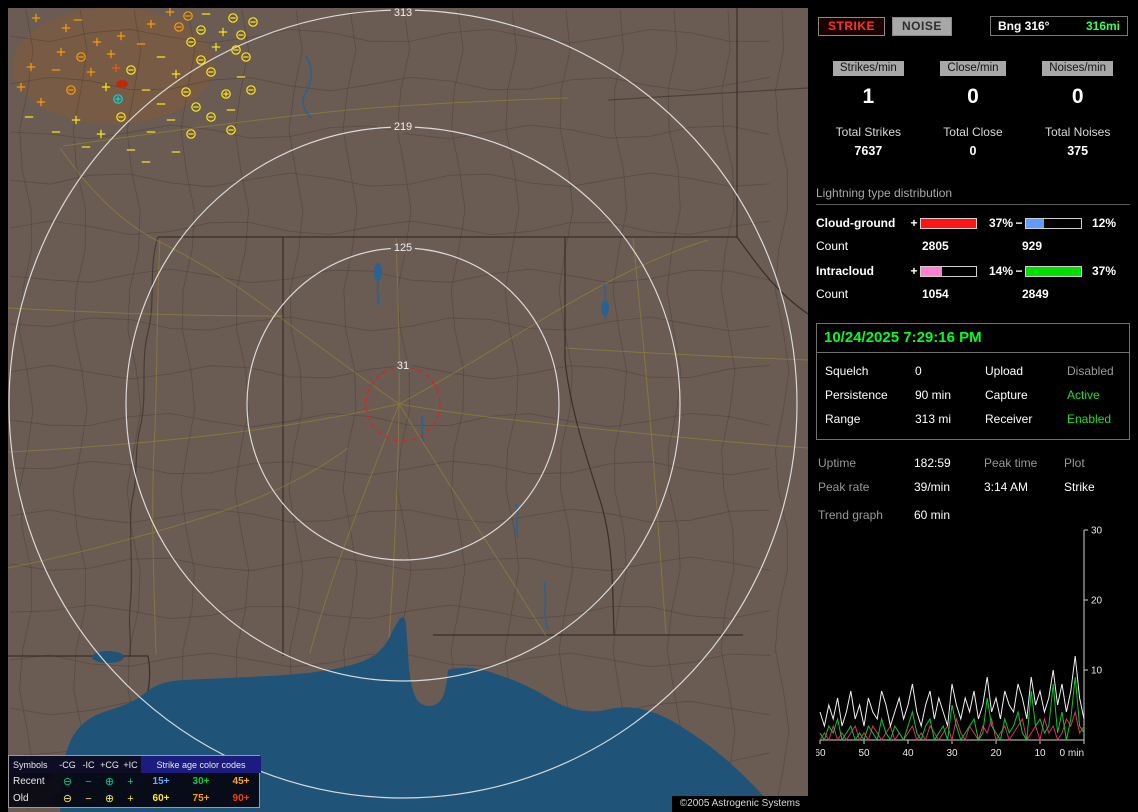  I want to click on indicator-row: STRIKE NOISE Bng 316° 316mi, so click(973, 26).